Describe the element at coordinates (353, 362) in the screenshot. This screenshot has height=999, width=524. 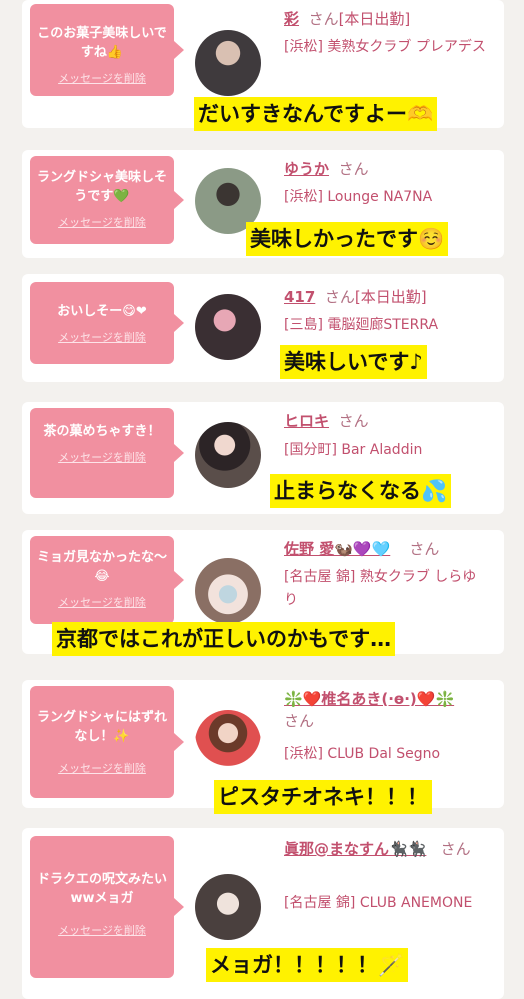
I see `caption-overlay: 美味しいです♪` at that location.